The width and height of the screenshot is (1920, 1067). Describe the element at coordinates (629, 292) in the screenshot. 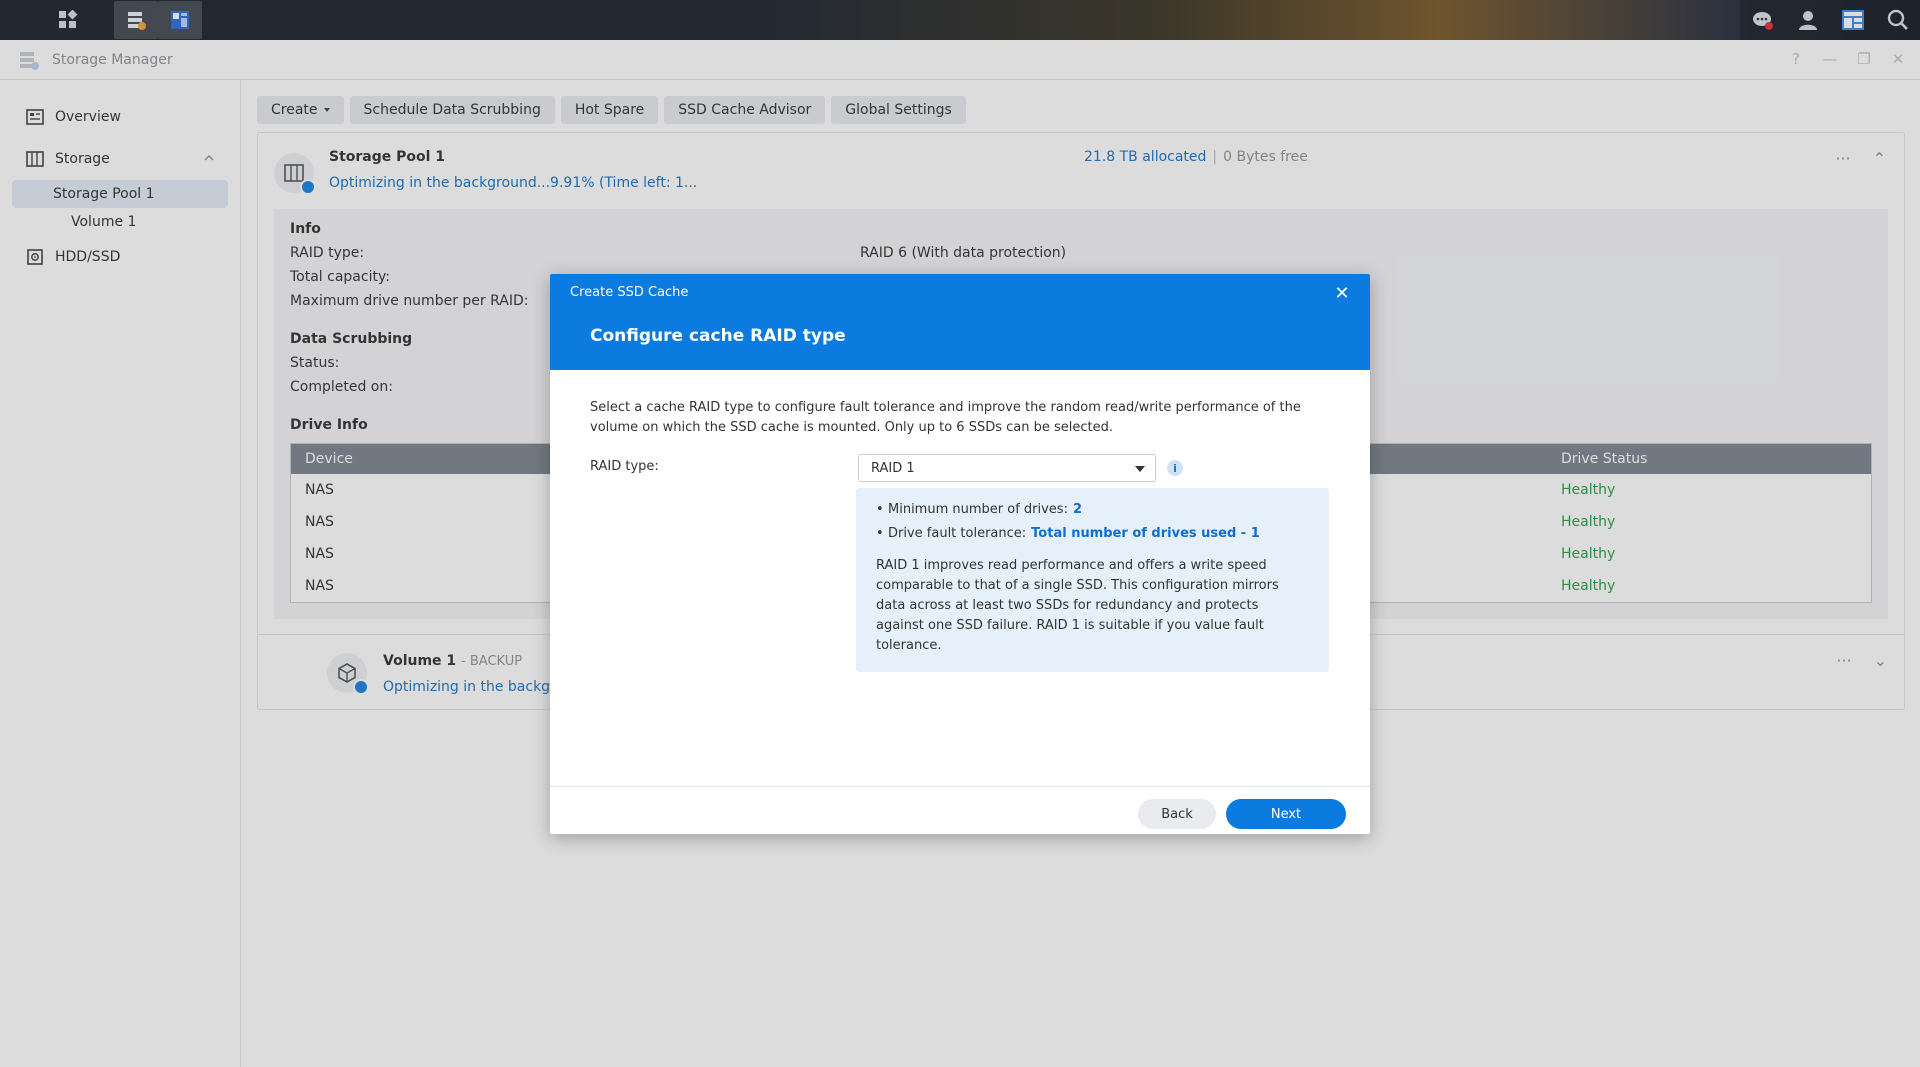

I see `dialog-small-title: Create SSD Cache` at that location.